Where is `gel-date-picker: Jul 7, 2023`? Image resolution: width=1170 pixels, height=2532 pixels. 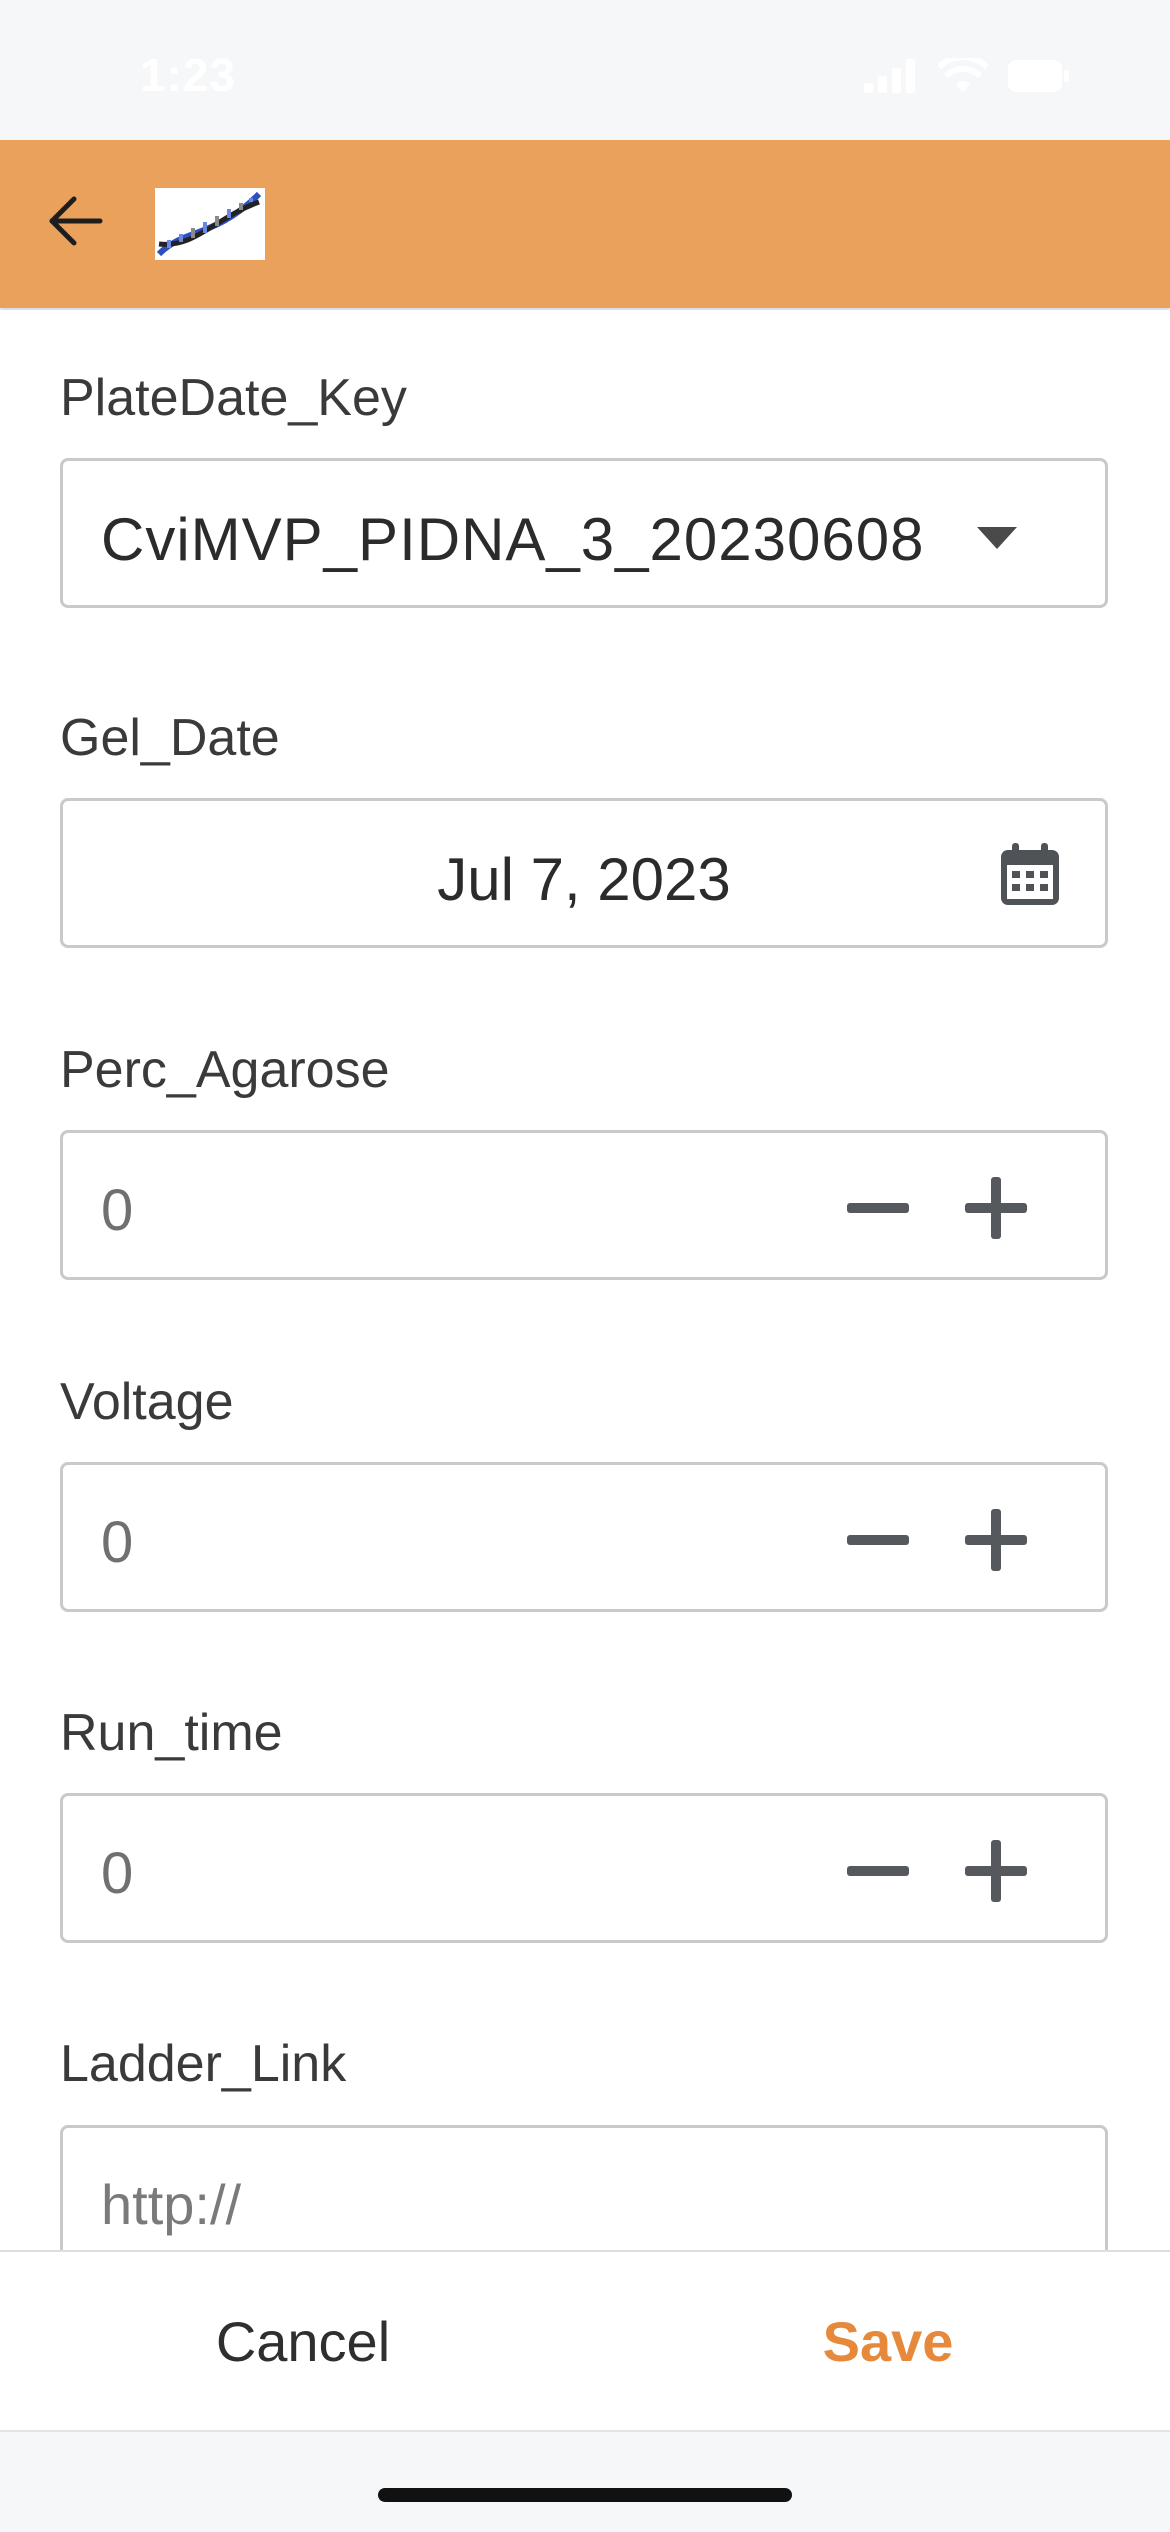
gel-date-picker: Jul 7, 2023 is located at coordinates (584, 873).